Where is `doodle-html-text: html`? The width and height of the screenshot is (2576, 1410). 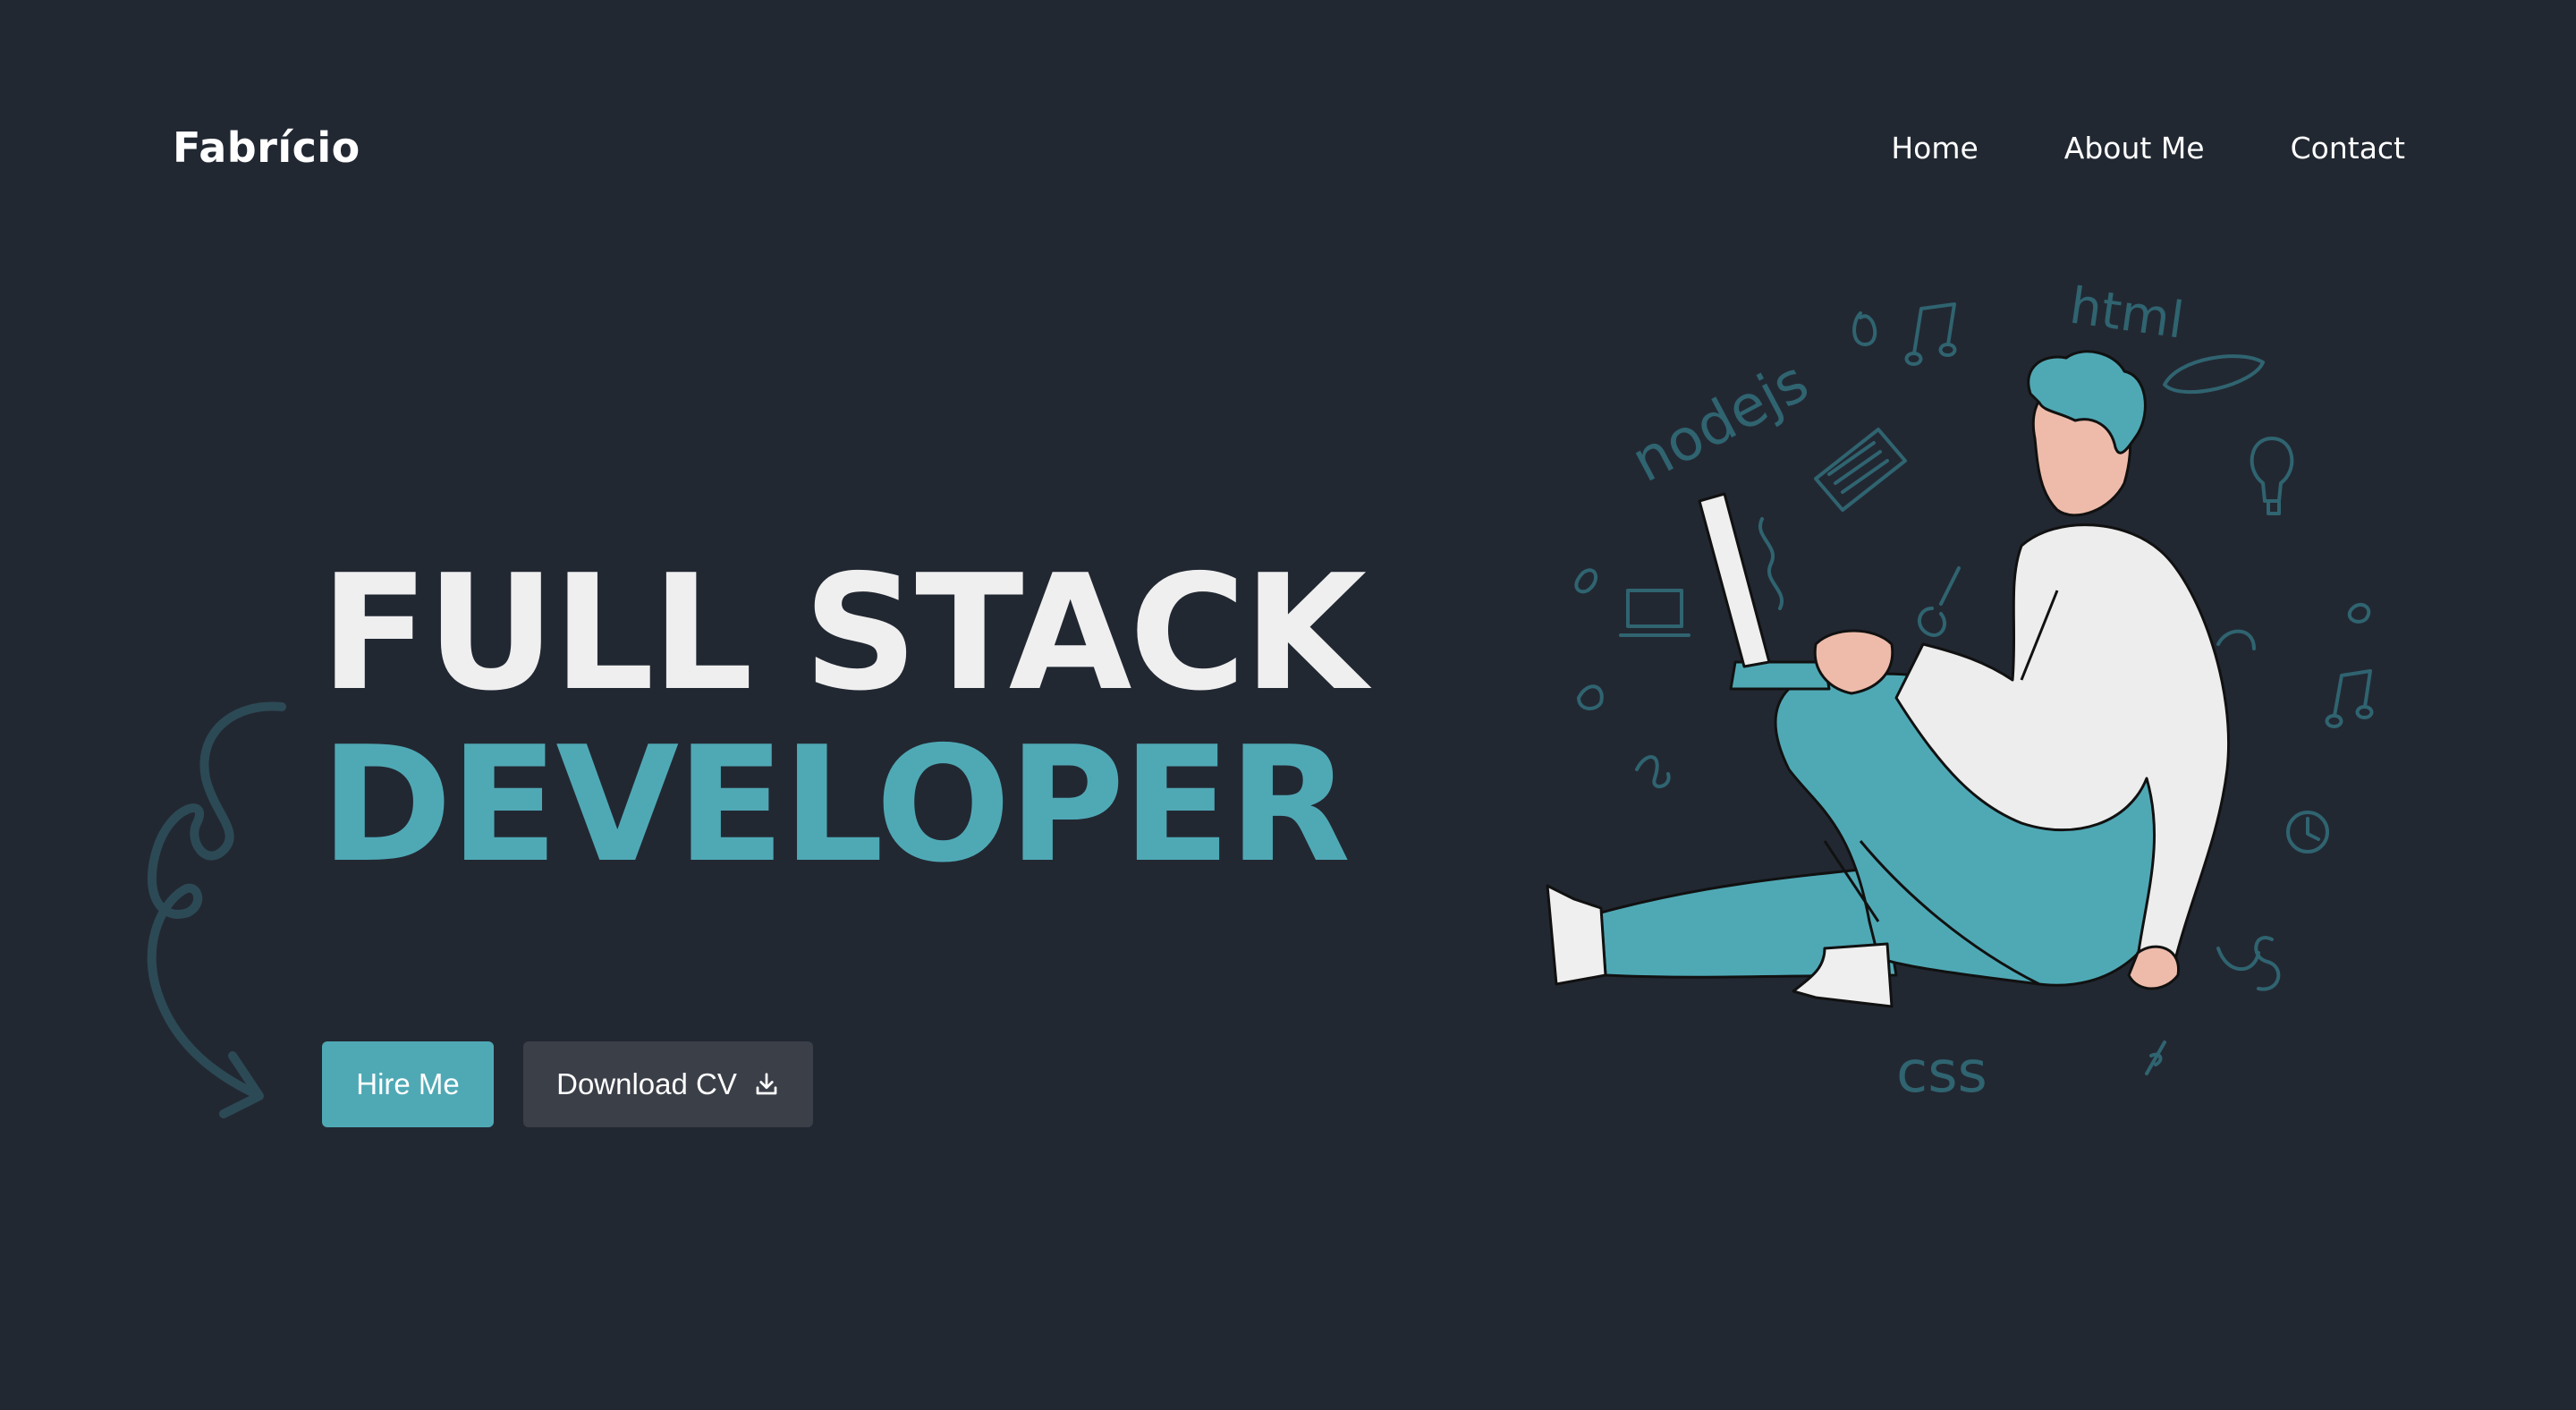 doodle-html-text: html is located at coordinates (2126, 313).